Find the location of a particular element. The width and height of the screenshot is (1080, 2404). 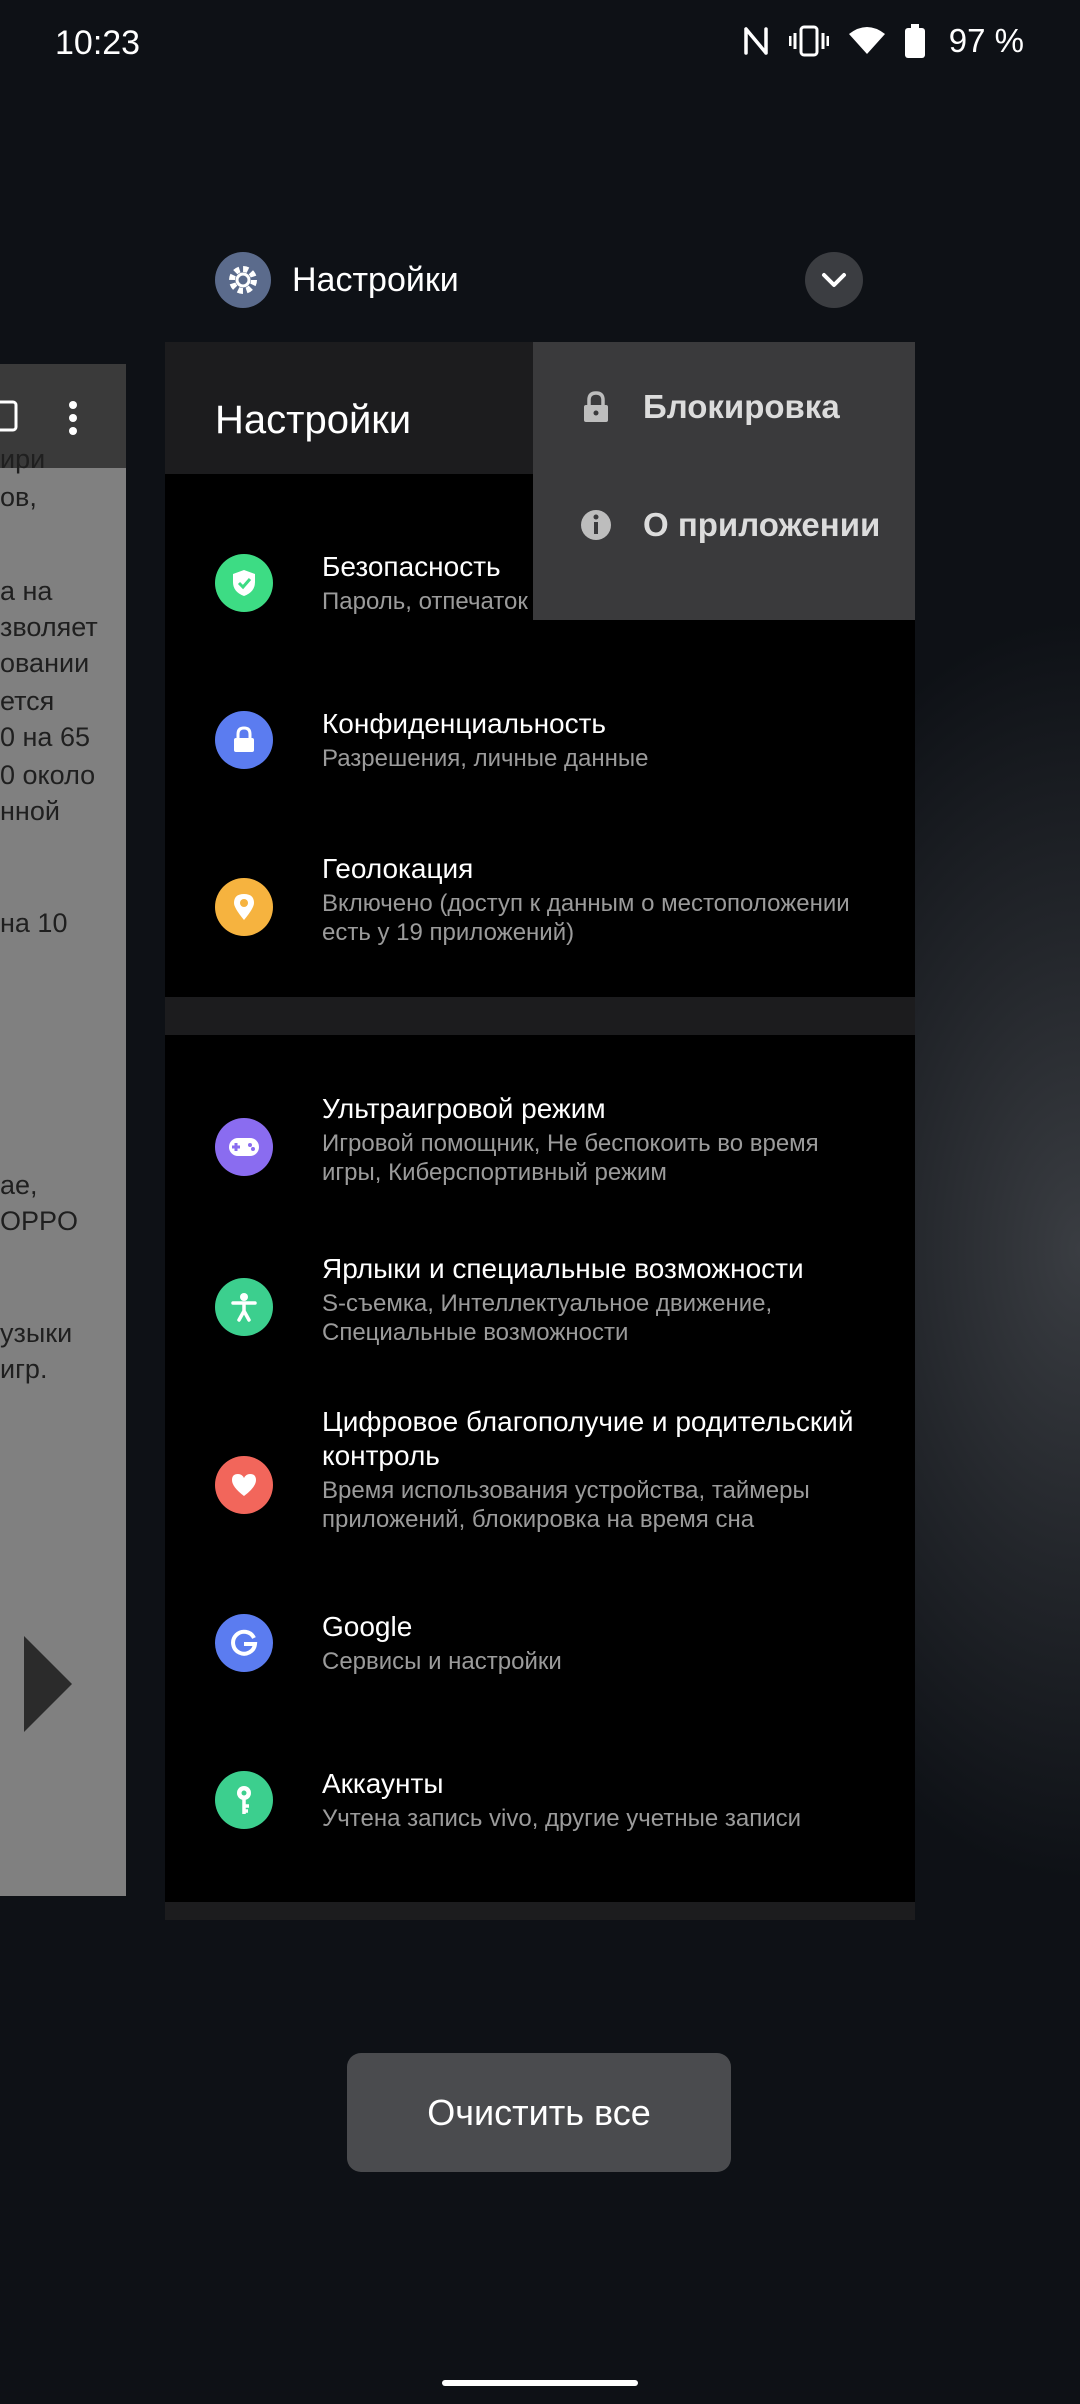

item-title: Аккаунты is located at coordinates (383, 1783).